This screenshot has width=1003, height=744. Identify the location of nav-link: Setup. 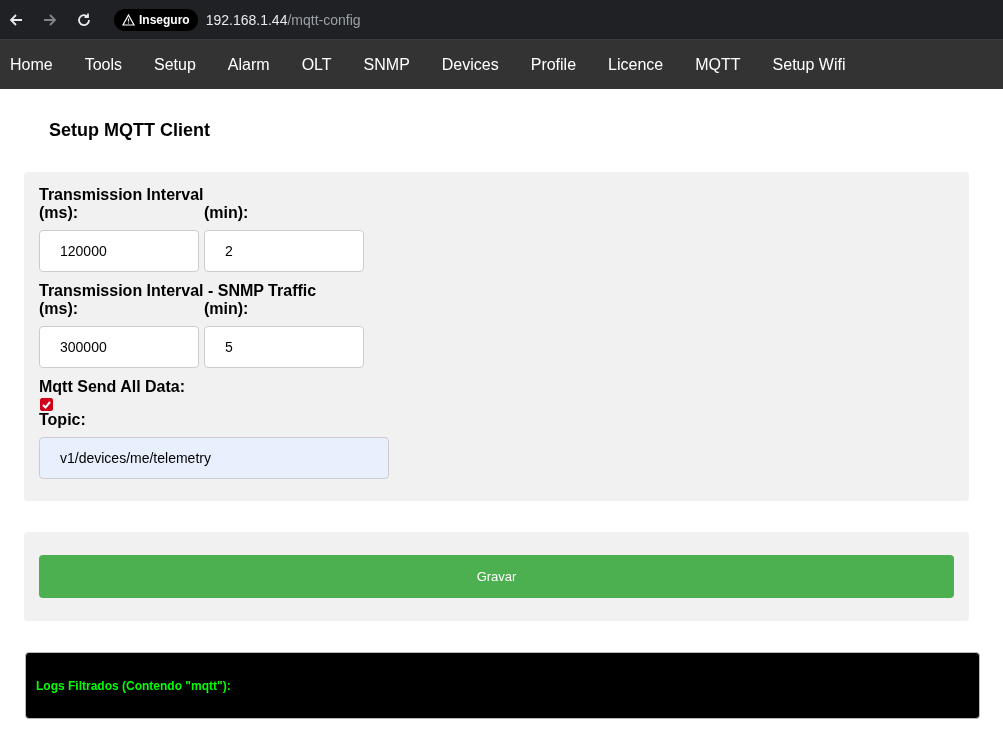
(178, 64).